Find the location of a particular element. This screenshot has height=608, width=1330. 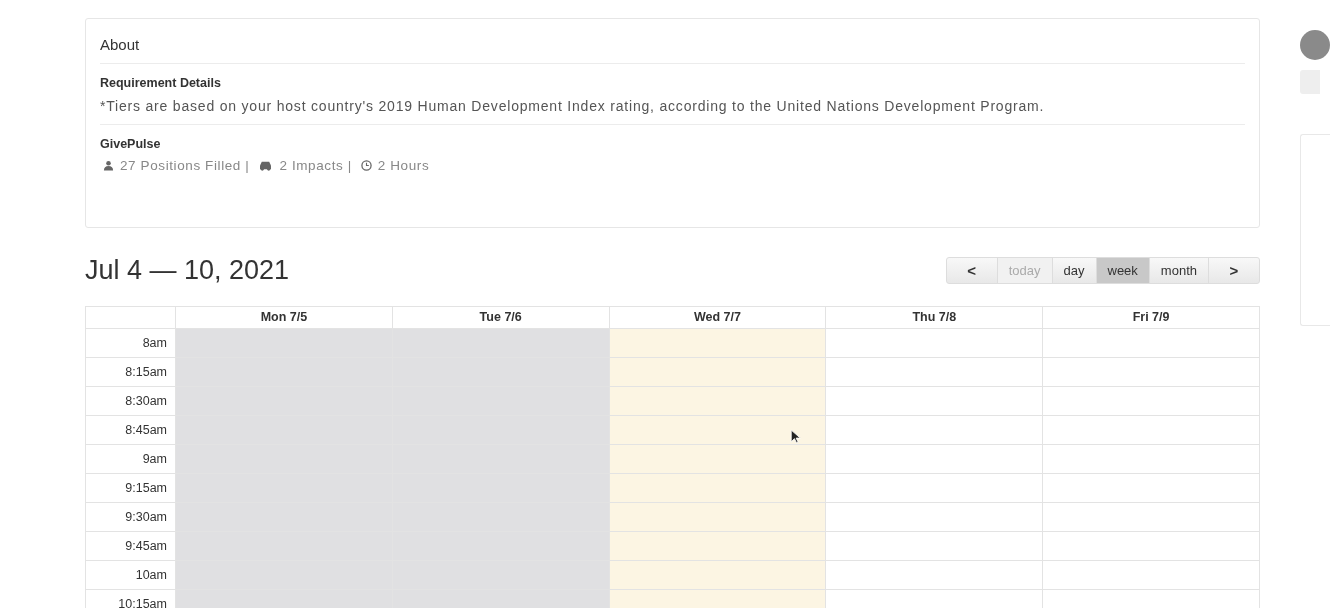

section-heading: GivePulse is located at coordinates (131, 144).